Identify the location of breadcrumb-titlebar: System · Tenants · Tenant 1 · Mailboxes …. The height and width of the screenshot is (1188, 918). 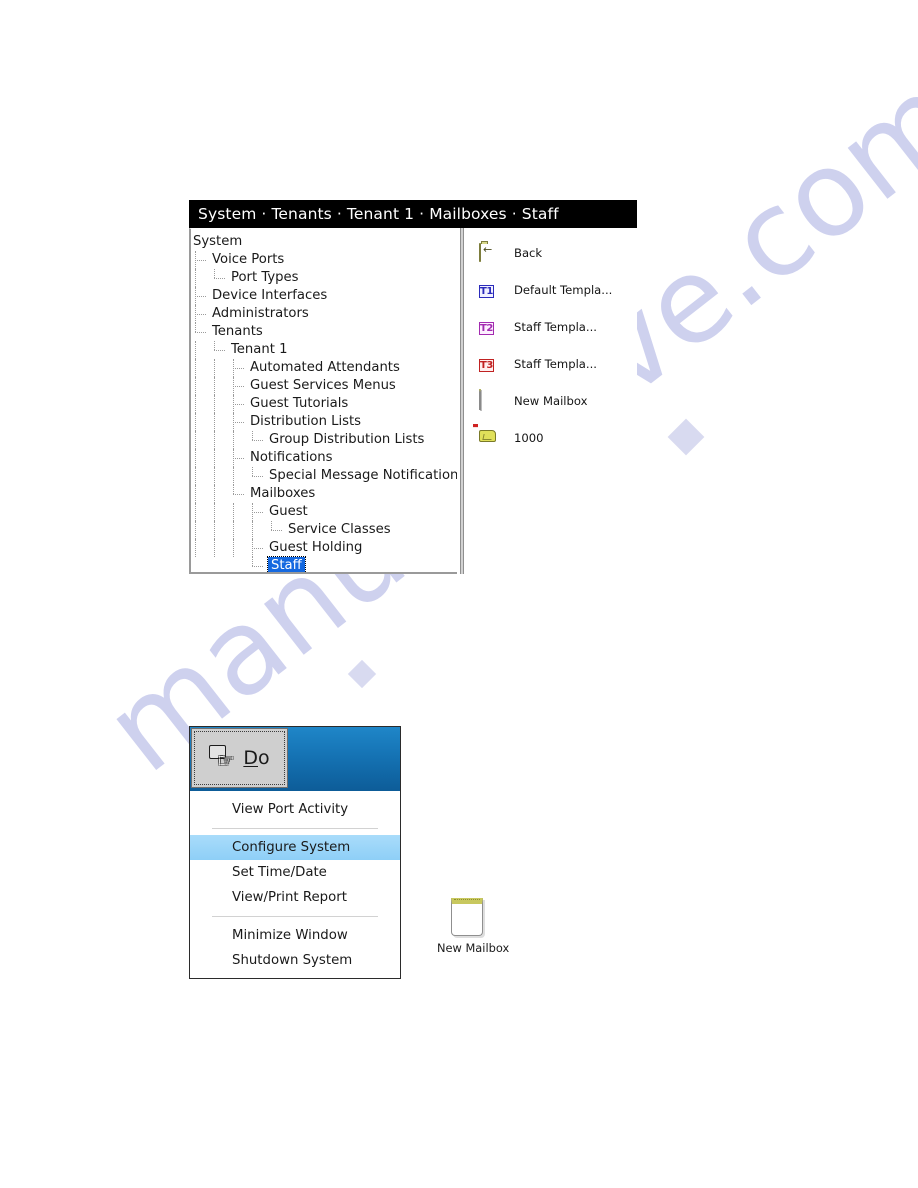
(413, 214).